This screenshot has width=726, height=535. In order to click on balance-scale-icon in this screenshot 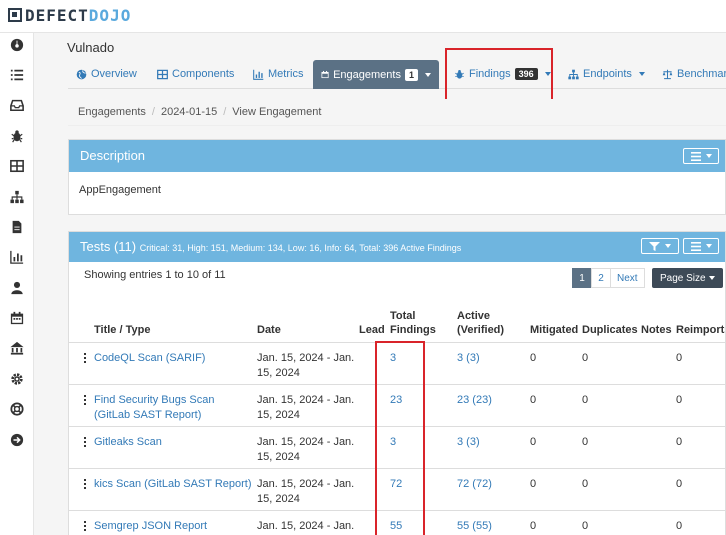, I will do `click(667, 74)`.